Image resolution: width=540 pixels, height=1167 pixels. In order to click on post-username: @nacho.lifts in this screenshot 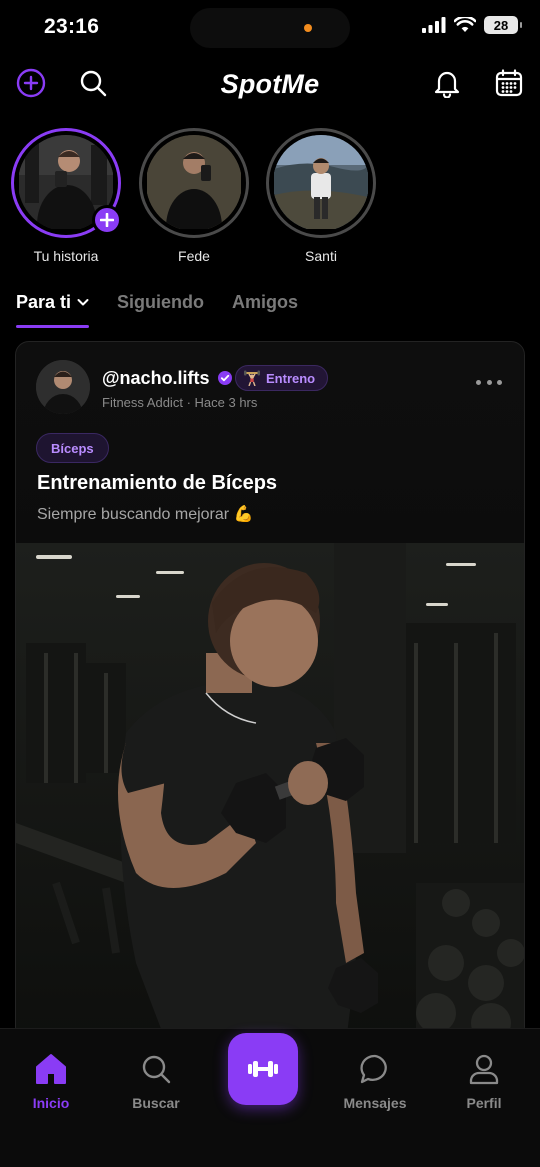, I will do `click(156, 378)`.